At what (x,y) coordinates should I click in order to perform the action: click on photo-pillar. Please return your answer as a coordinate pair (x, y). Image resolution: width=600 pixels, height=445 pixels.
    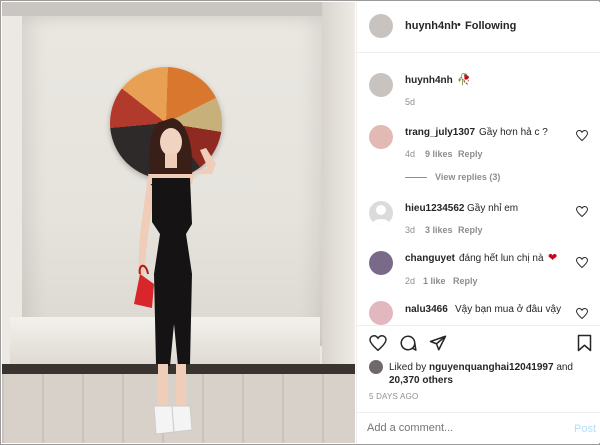
    Looking at the image, I should click on (338, 187).